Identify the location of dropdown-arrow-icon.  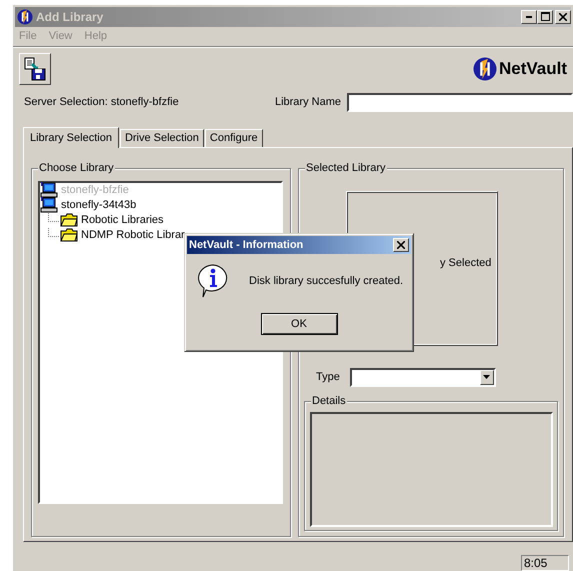
(486, 377).